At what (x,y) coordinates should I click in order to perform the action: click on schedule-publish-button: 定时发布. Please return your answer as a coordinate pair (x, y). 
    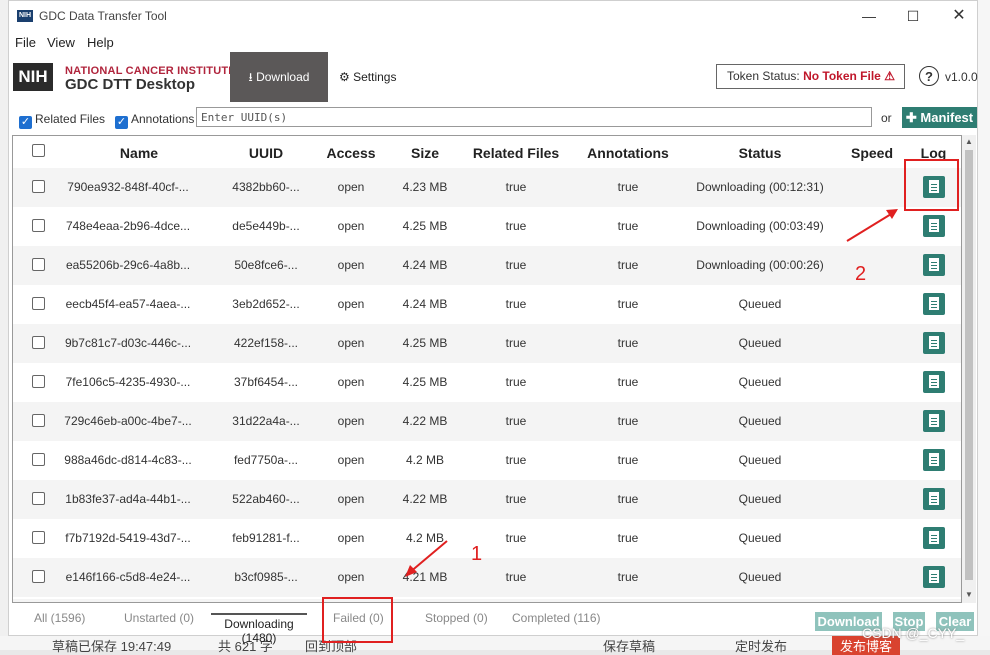
    Looking at the image, I should click on (761, 645).